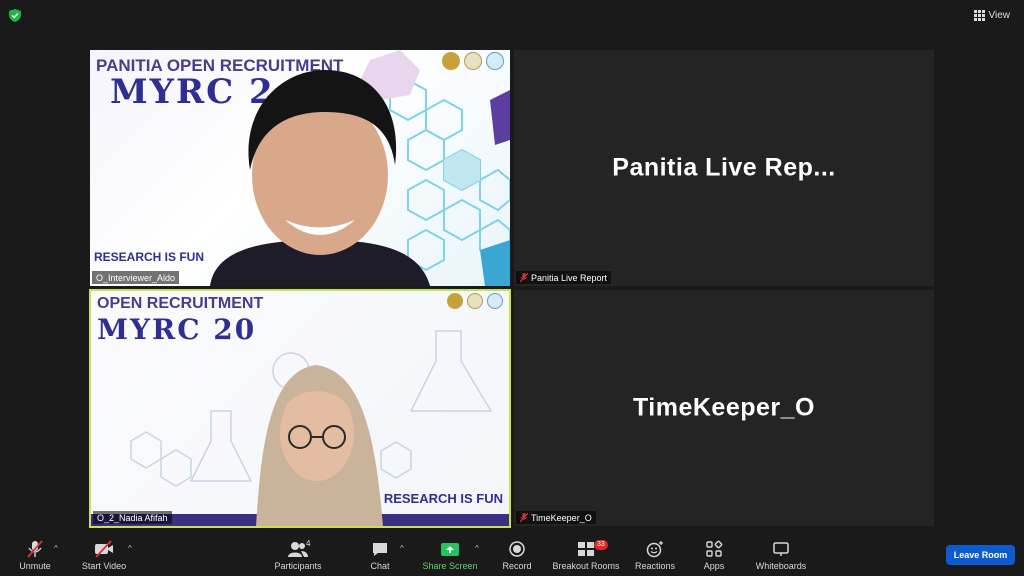 Image resolution: width=1024 pixels, height=576 pixels. I want to click on record-label: Record, so click(517, 566).